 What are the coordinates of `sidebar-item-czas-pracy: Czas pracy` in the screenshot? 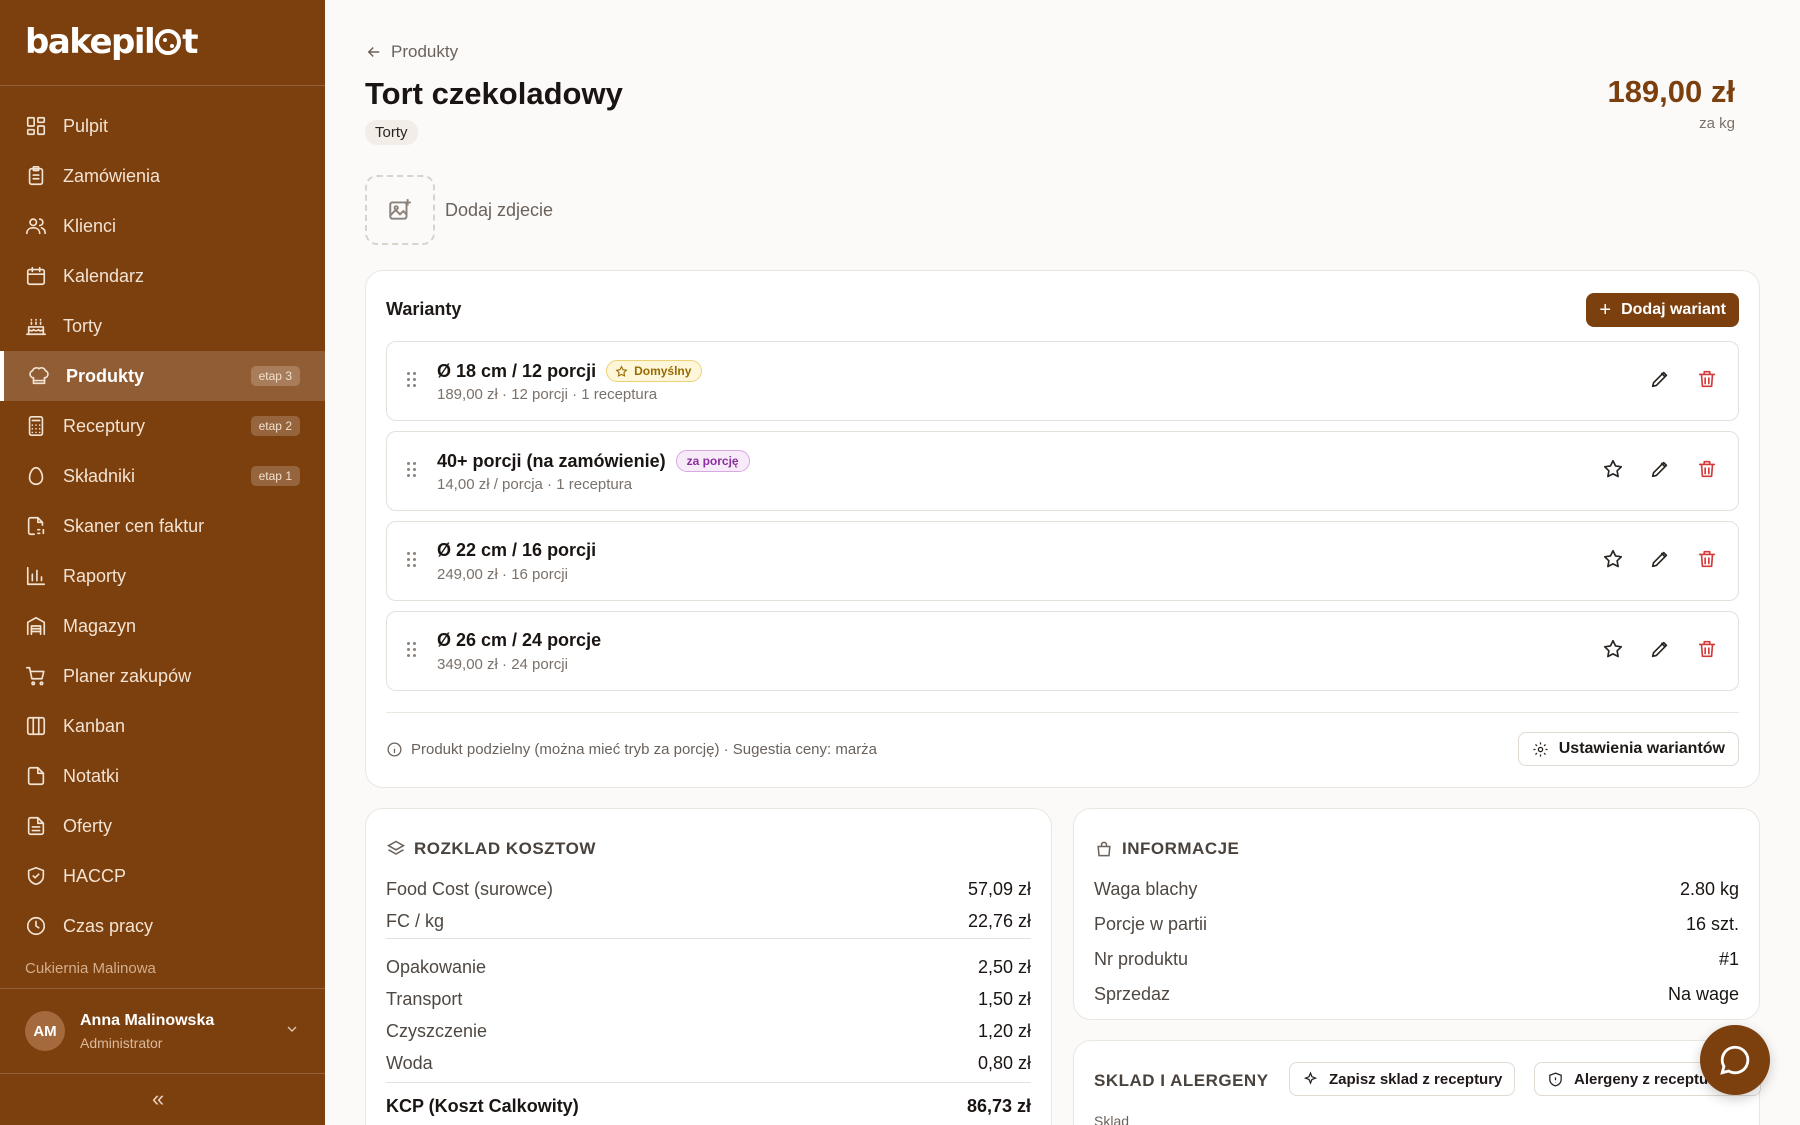 It's located at (162, 926).